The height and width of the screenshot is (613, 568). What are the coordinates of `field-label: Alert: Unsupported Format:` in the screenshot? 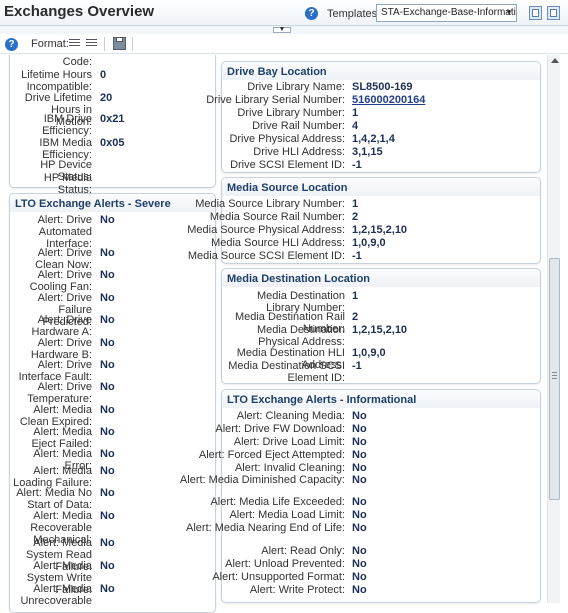 It's located at (278, 577).